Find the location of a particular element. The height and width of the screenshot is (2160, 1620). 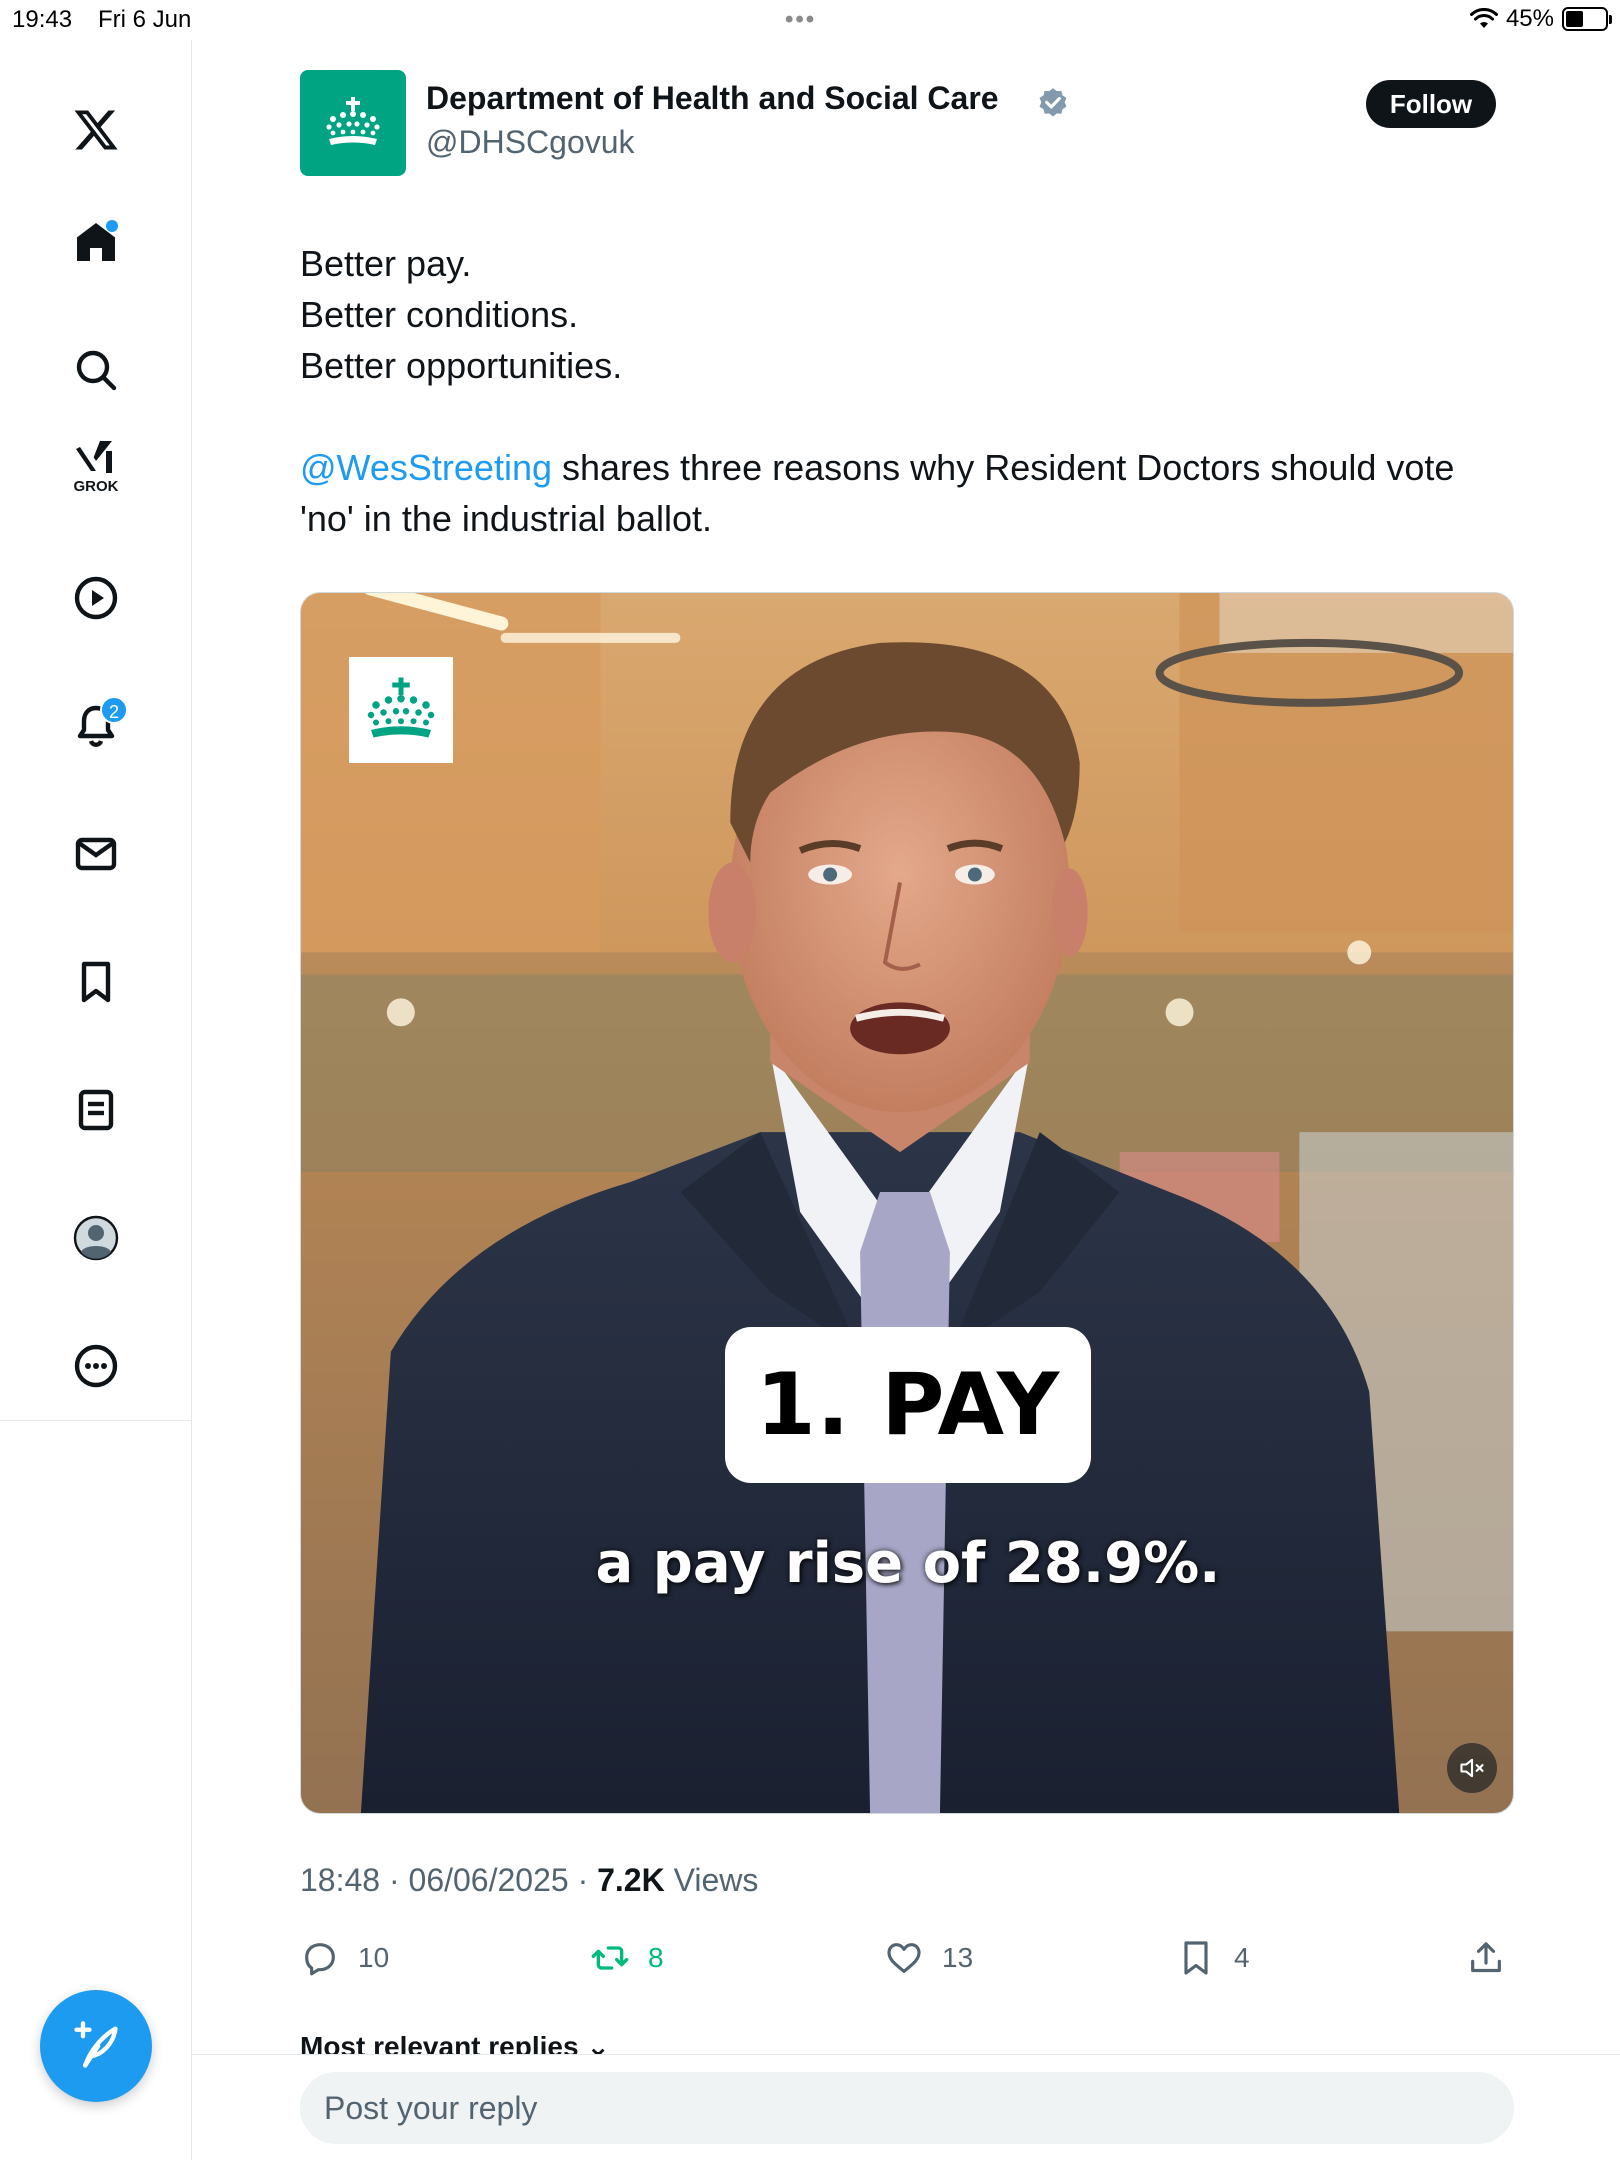

nav-divider is located at coordinates (96, 1420).